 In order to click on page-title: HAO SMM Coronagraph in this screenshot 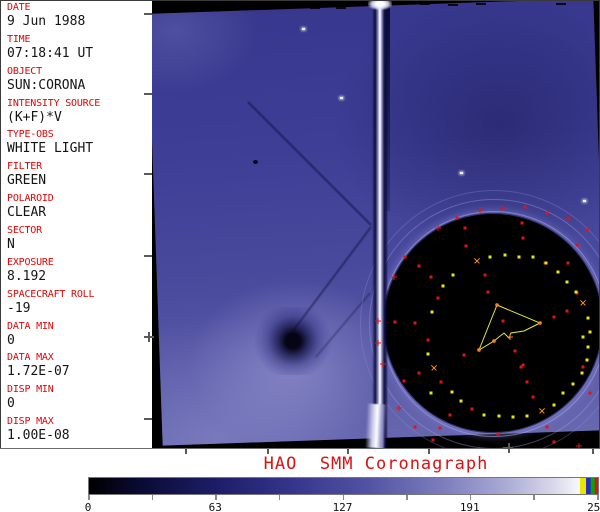, I will do `click(376, 464)`.